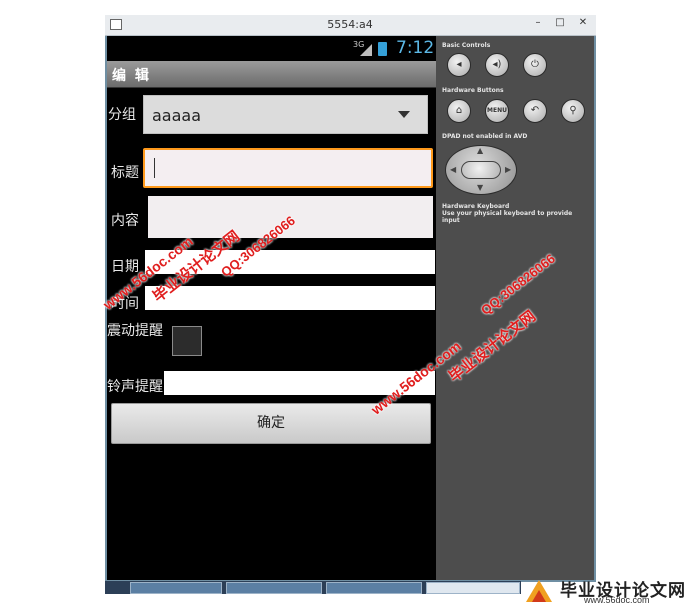 Image resolution: width=688 pixels, height=608 pixels. Describe the element at coordinates (135, 331) in the screenshot. I see `vibrate-label: 震动提醒` at that location.